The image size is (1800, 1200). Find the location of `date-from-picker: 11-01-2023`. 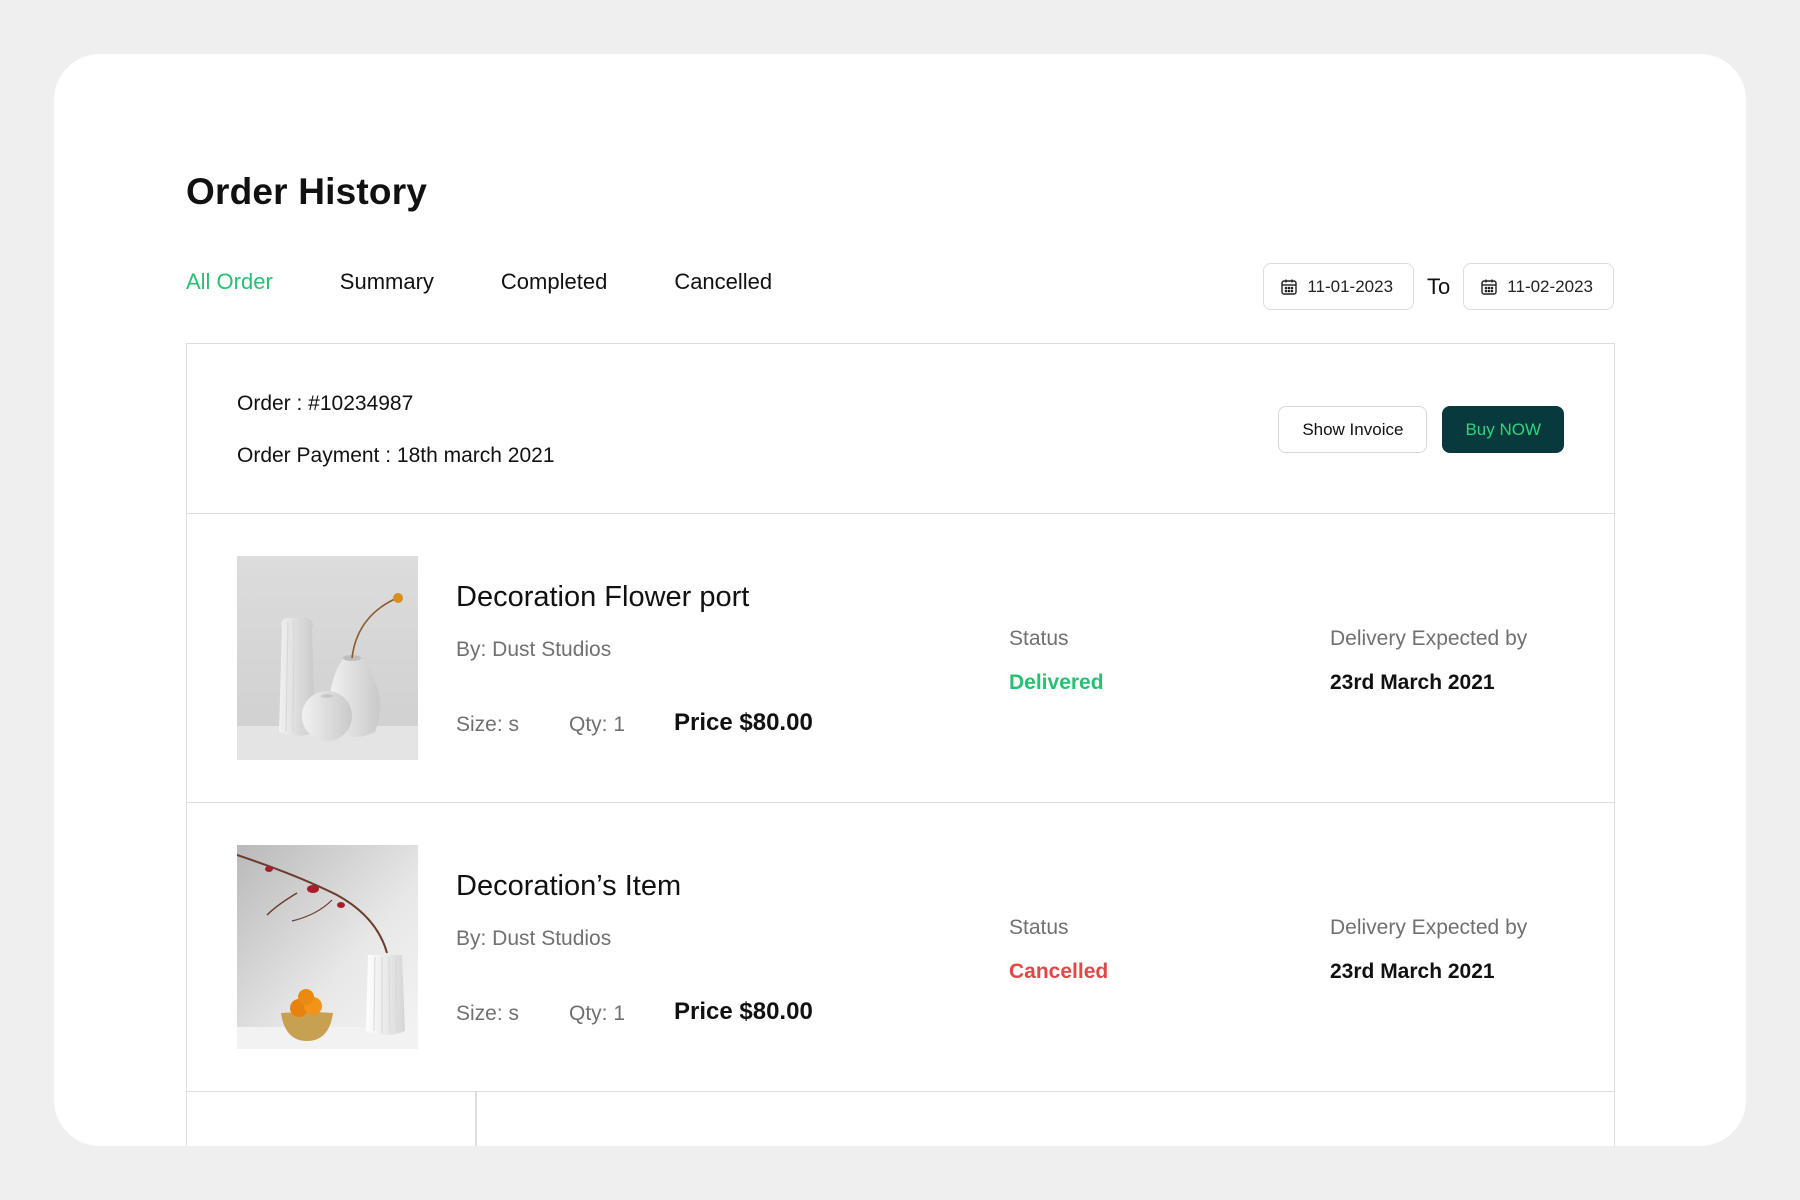

date-from-picker: 11-01-2023 is located at coordinates (1339, 286).